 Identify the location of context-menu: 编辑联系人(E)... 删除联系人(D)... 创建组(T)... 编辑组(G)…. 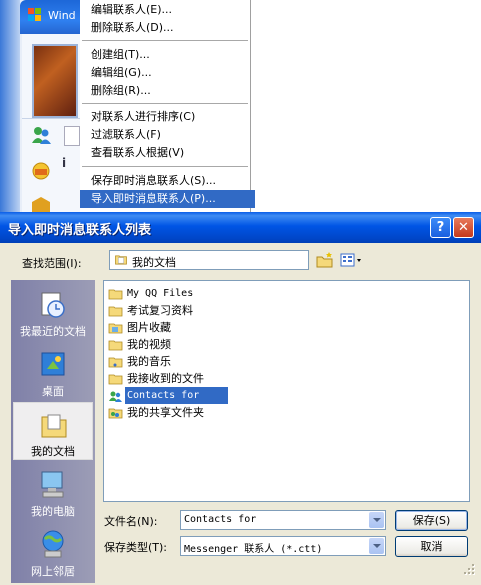
(167, 106).